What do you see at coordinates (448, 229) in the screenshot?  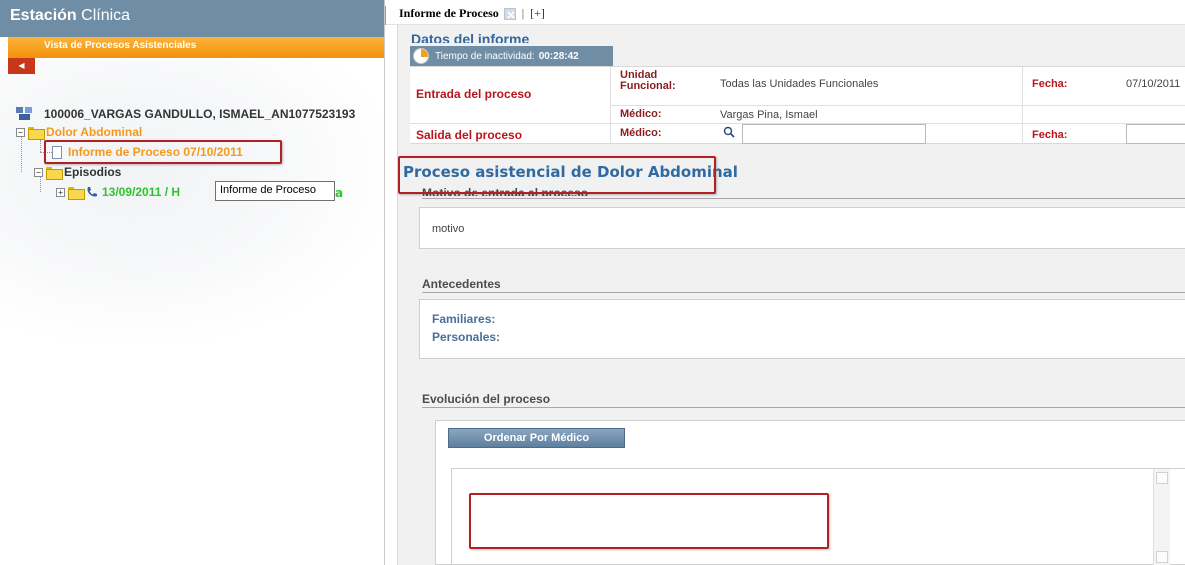 I see `motivo-value: motivo` at bounding box center [448, 229].